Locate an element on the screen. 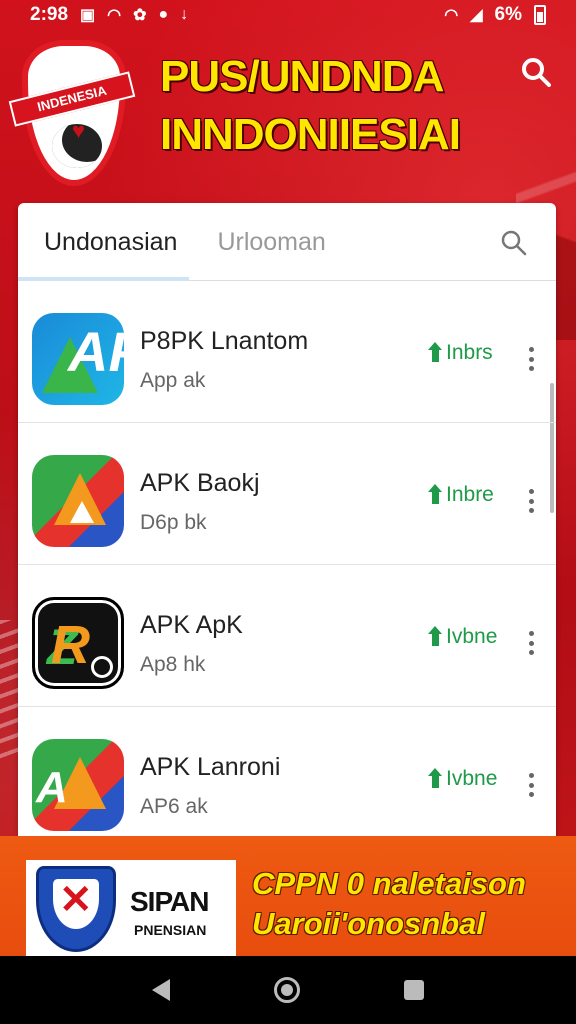 The width and height of the screenshot is (576, 1024). install-button: Inbrs is located at coordinates (460, 353).